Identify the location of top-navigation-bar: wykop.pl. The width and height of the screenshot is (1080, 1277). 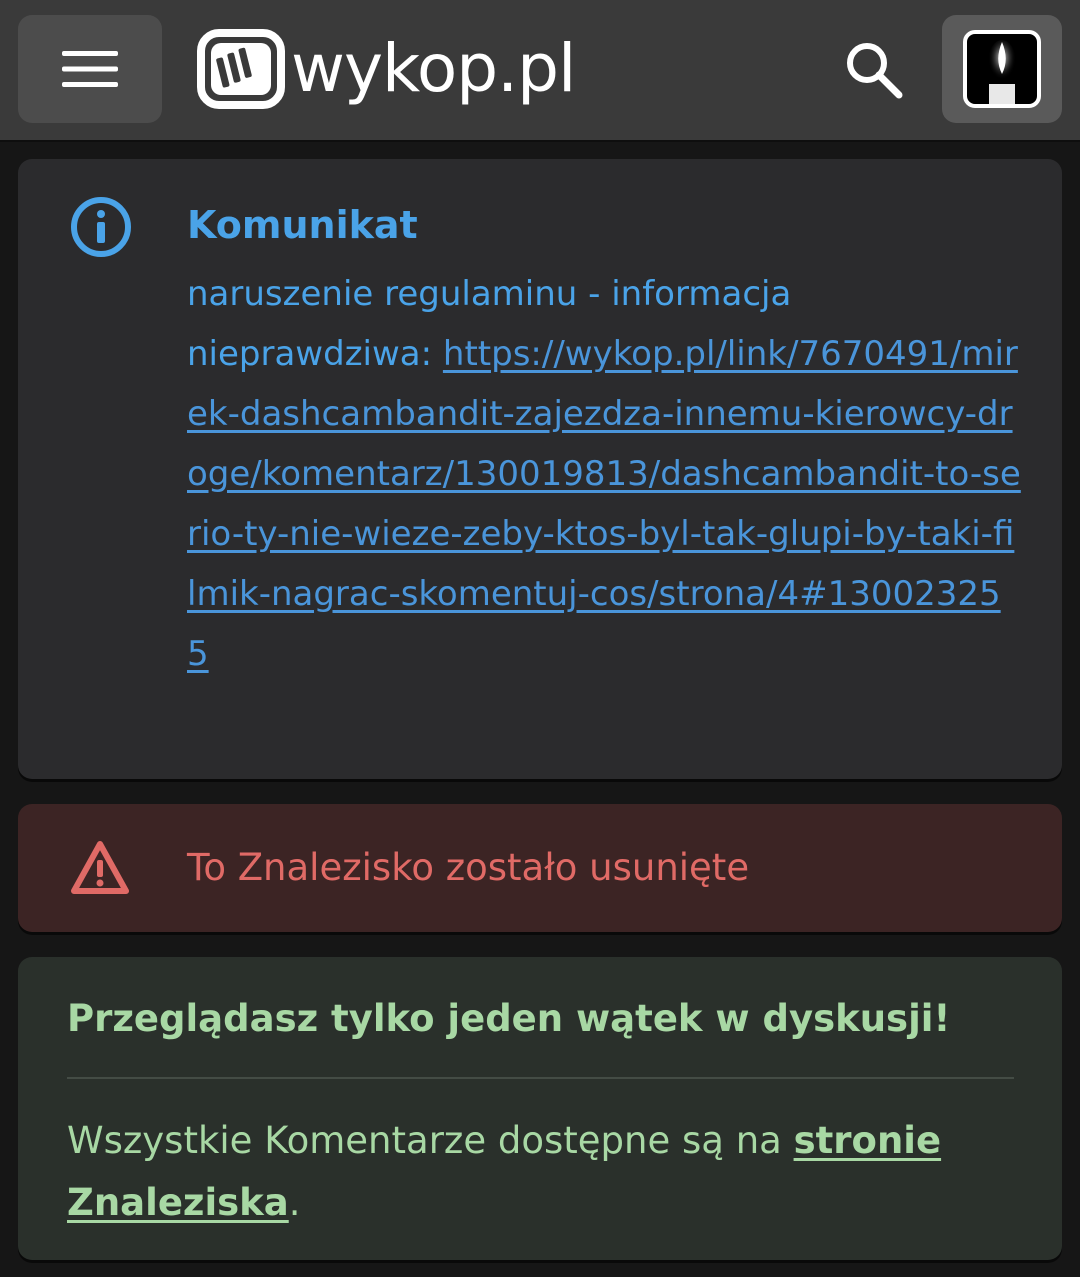
(540, 70).